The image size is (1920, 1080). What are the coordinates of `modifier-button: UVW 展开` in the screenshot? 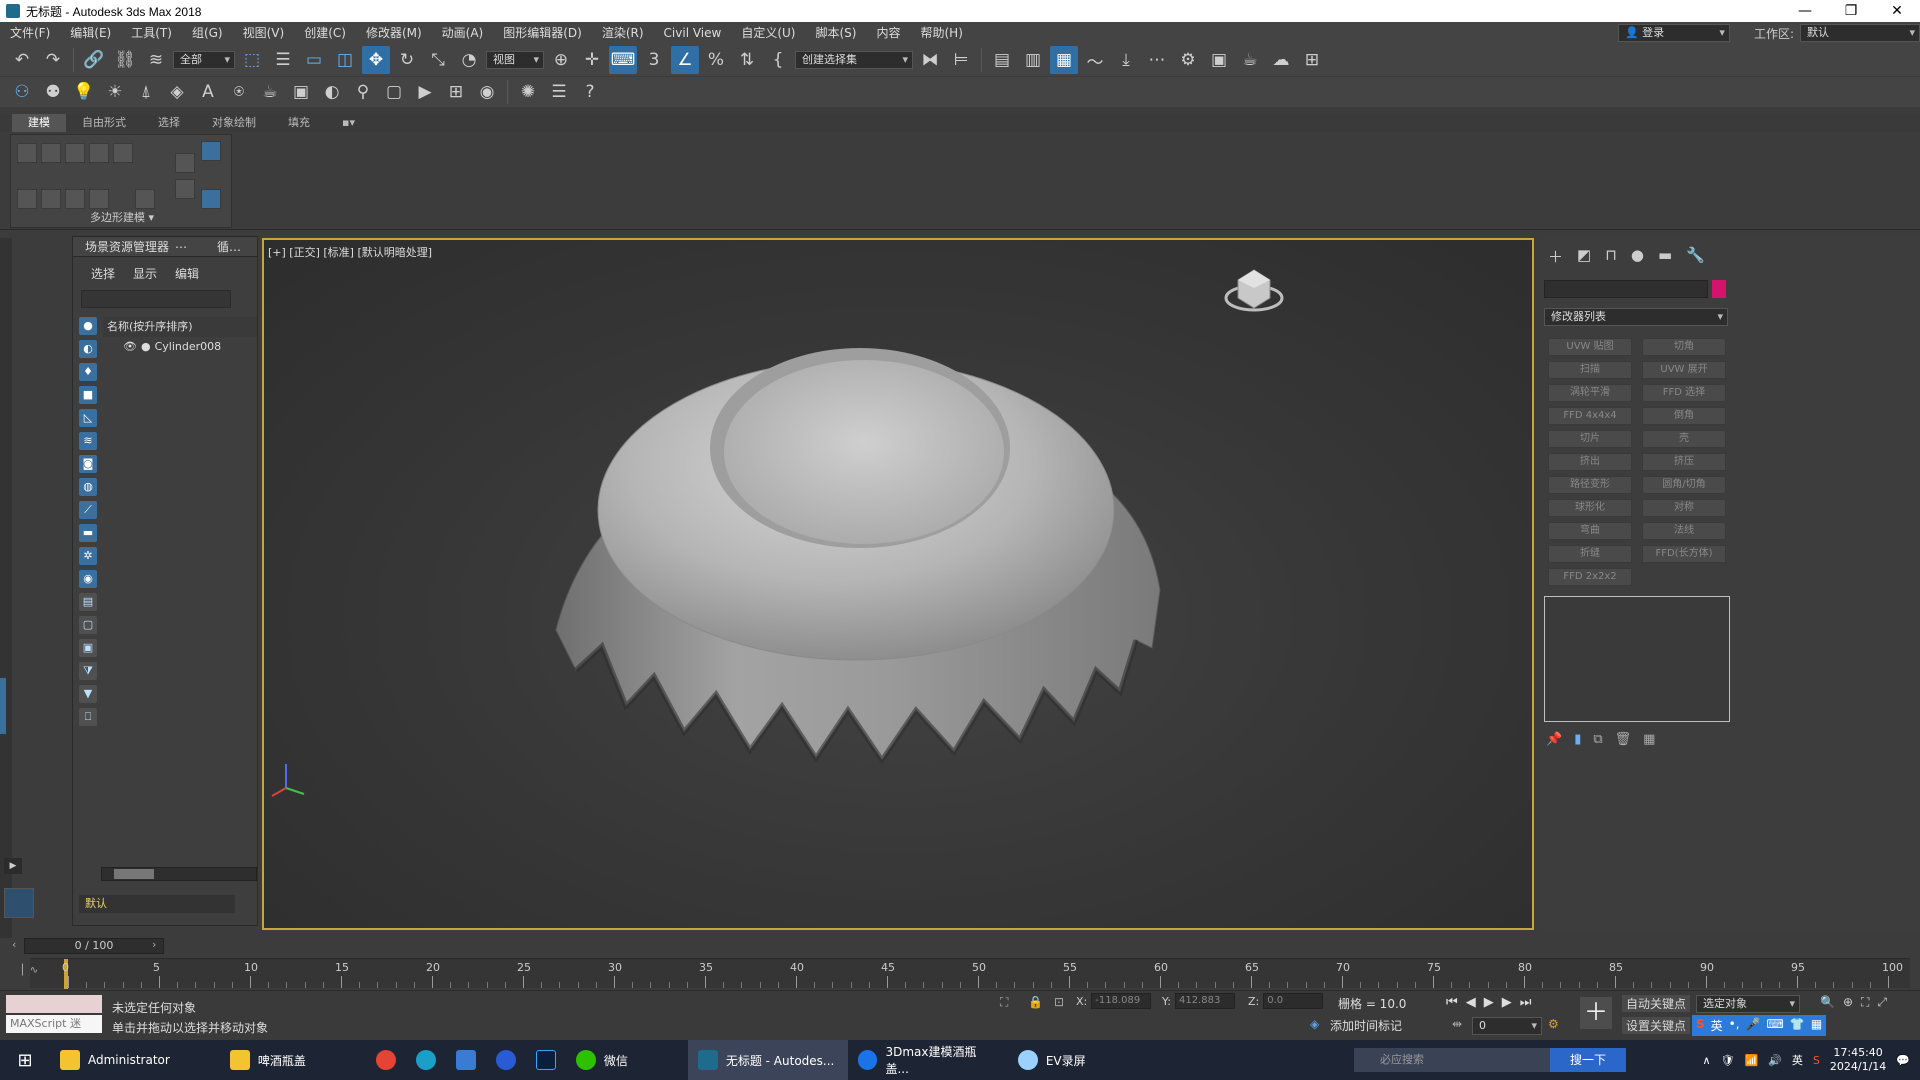 It's located at (1684, 370).